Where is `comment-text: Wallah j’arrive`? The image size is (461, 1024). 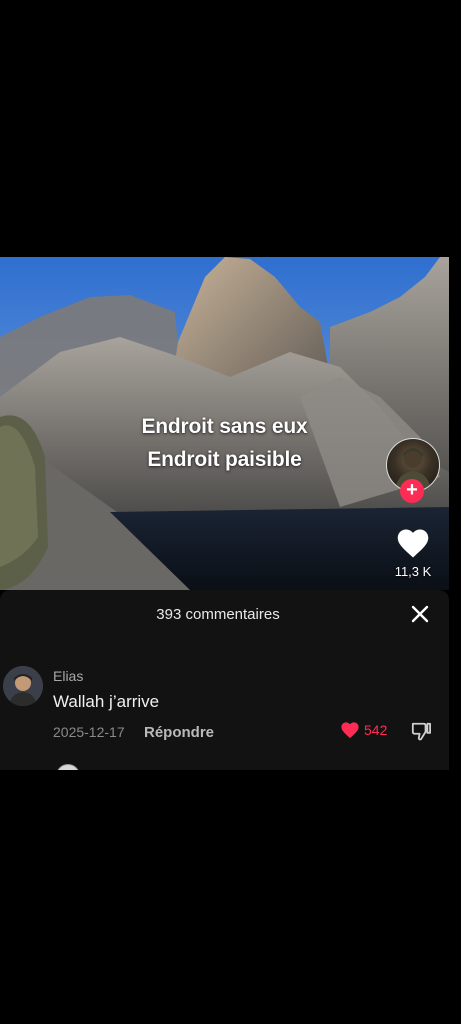 comment-text: Wallah j’arrive is located at coordinates (106, 701).